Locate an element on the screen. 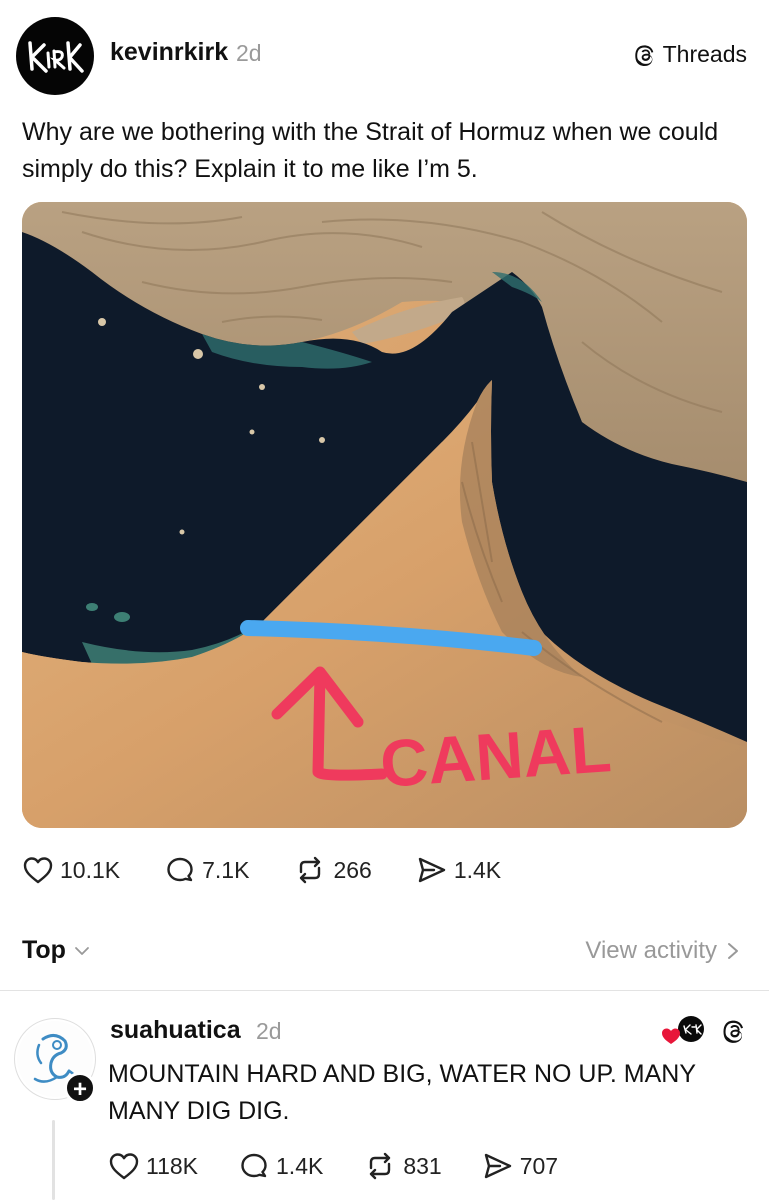  like-button: 10.1K is located at coordinates (71, 870).